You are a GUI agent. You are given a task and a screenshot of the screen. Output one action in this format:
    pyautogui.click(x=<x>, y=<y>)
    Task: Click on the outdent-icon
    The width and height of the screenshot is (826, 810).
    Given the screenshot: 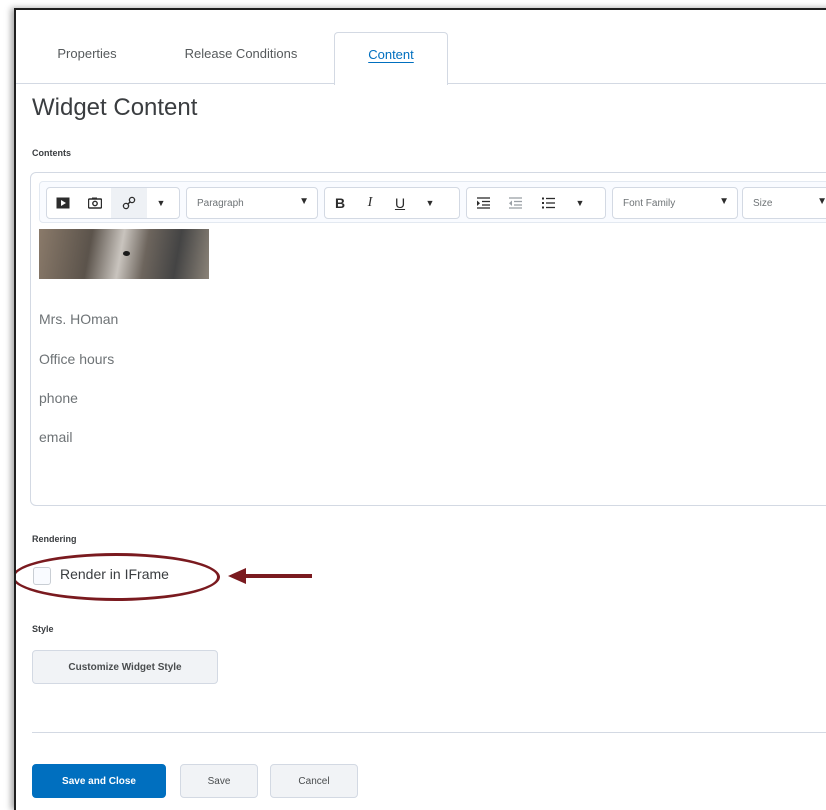 What is the action you would take?
    pyautogui.click(x=515, y=203)
    